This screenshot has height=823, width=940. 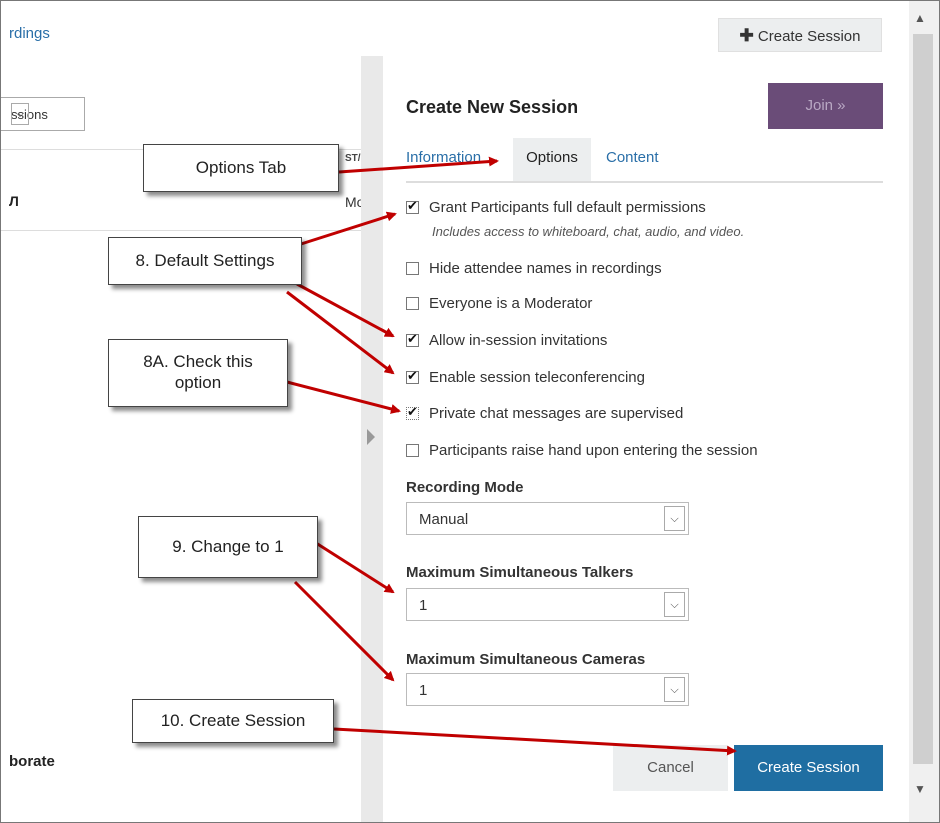 I want to click on arrow-check-option, so click(x=343, y=397).